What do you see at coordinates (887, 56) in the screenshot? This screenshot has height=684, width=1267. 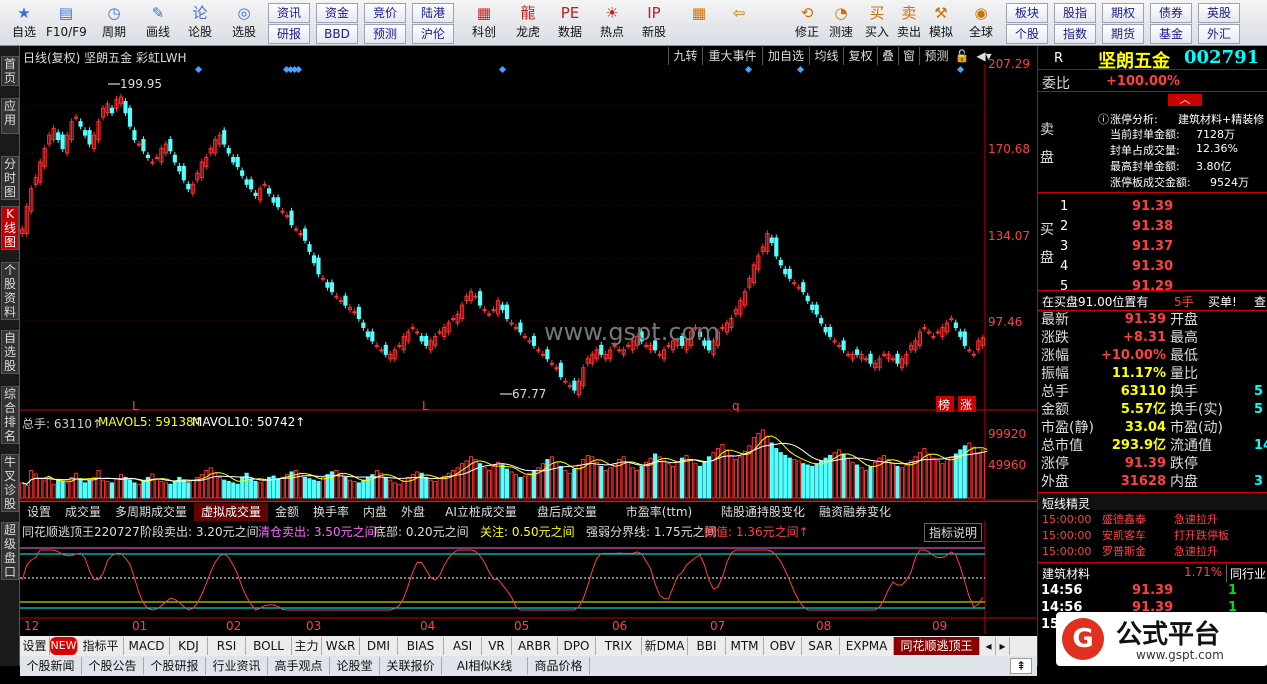 I see `chart-header-button: 叠` at bounding box center [887, 56].